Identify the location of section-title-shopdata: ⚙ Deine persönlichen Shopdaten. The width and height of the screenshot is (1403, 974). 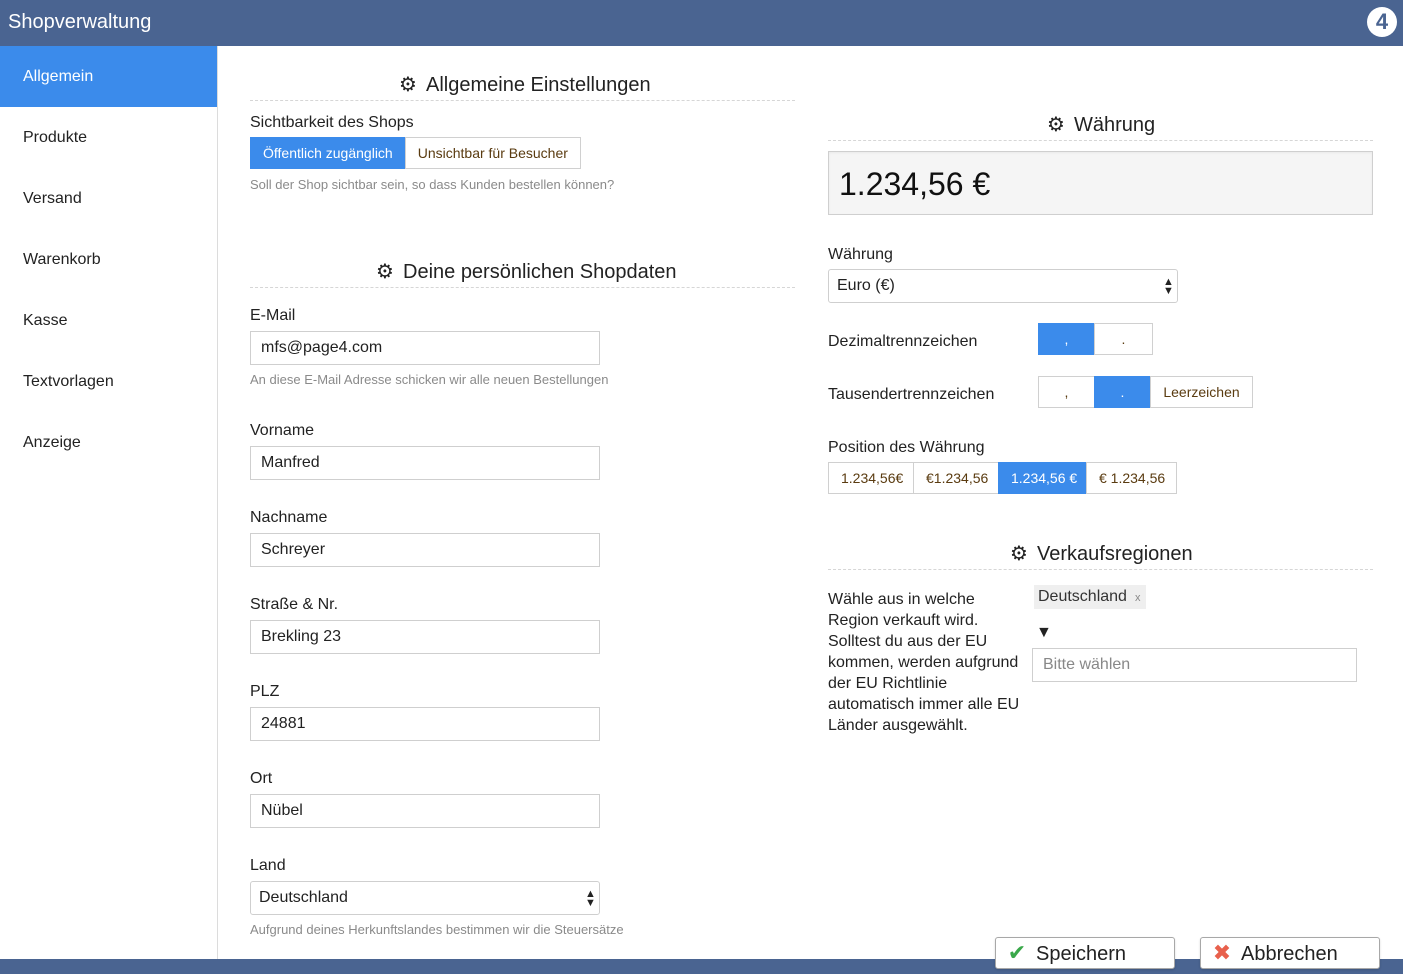
(526, 271).